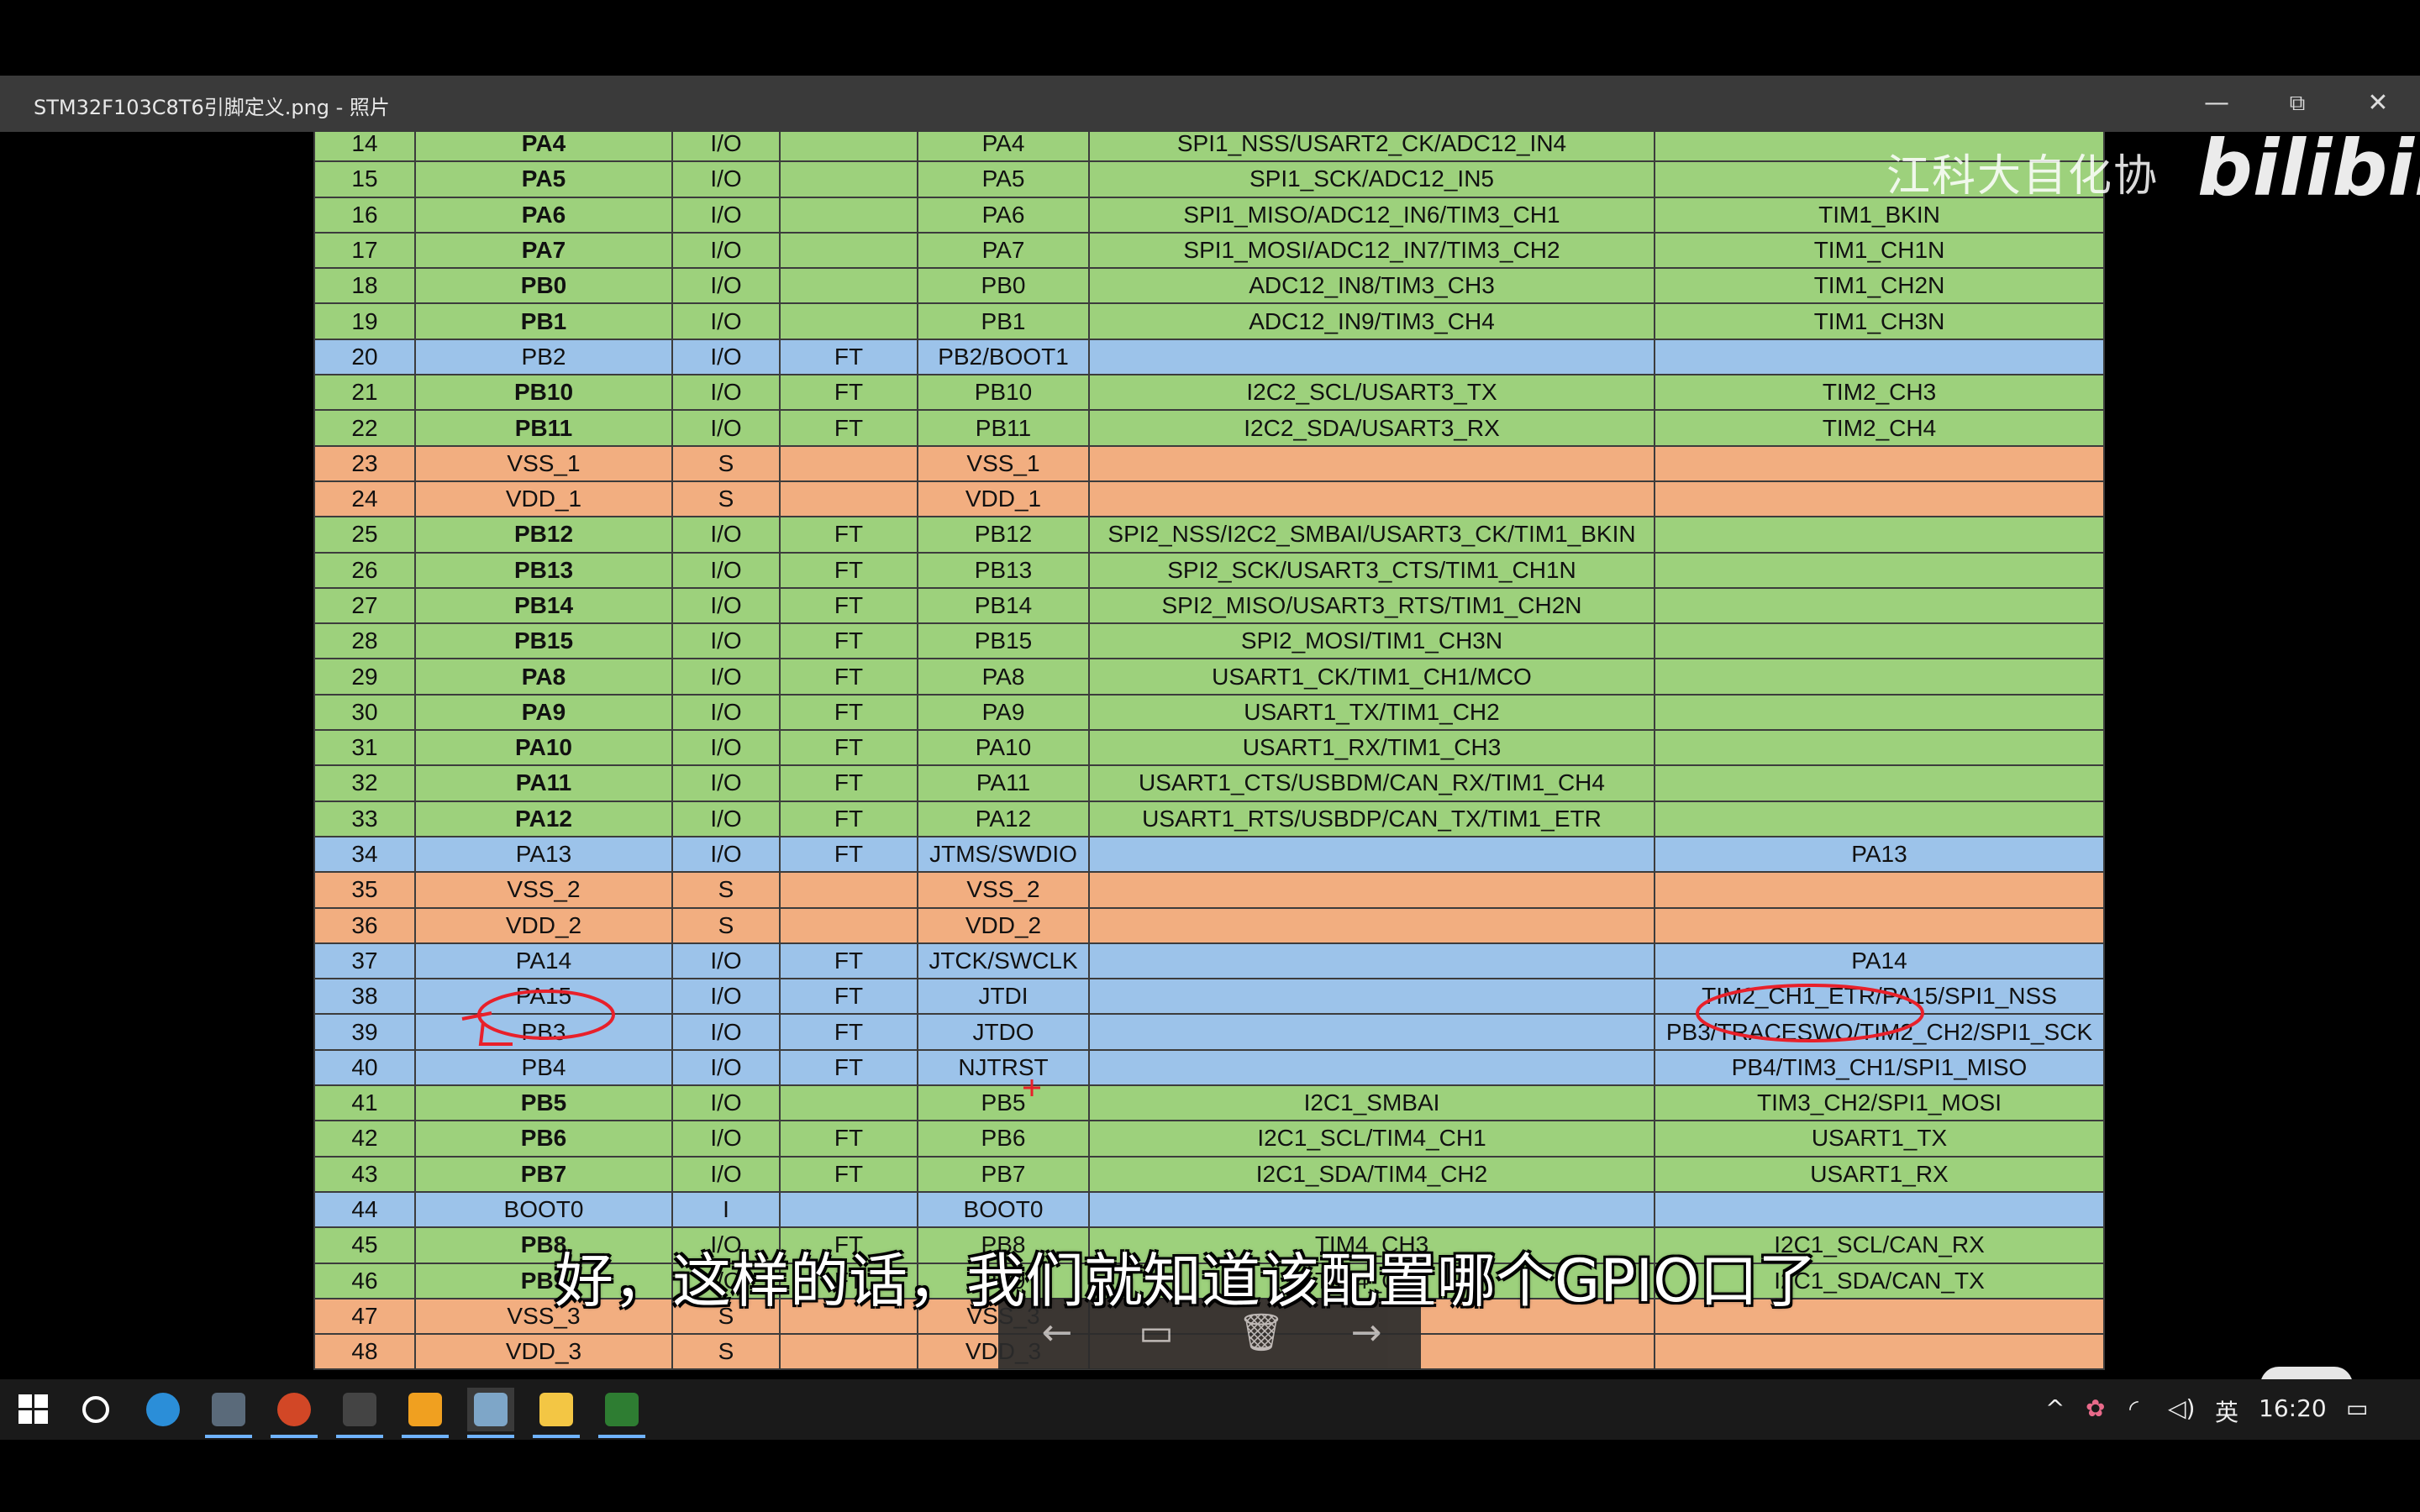 Image resolution: width=2420 pixels, height=1512 pixels. Describe the element at coordinates (2055, 1408) in the screenshot. I see `tray-expand-icon: ^` at that location.